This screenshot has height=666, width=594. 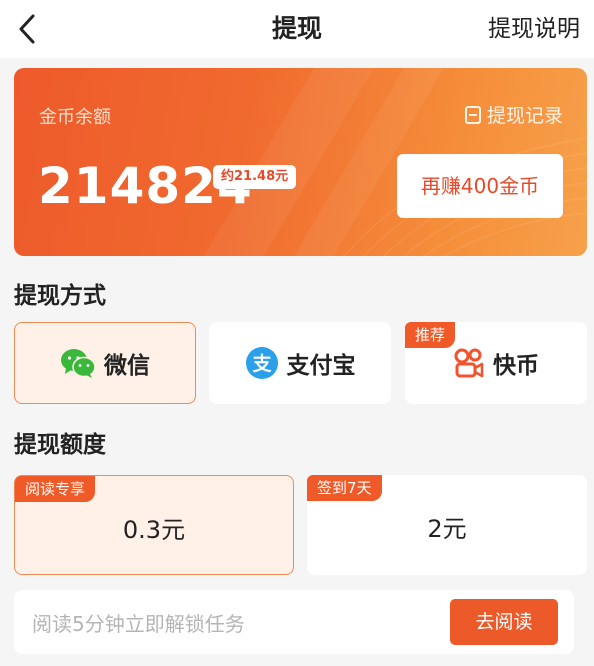 I want to click on method-kuaibi: 推荐 快币, so click(x=496, y=363).